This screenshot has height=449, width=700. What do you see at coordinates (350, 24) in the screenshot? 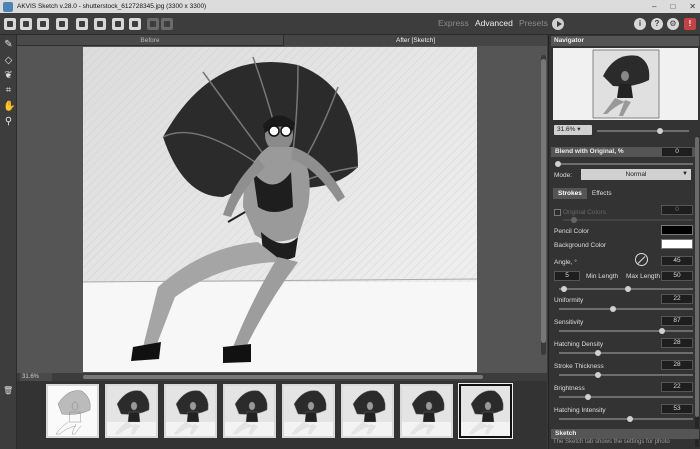
I see `main-toolbar: Express Advanced Presets i ? ⚙ !` at bounding box center [350, 24].